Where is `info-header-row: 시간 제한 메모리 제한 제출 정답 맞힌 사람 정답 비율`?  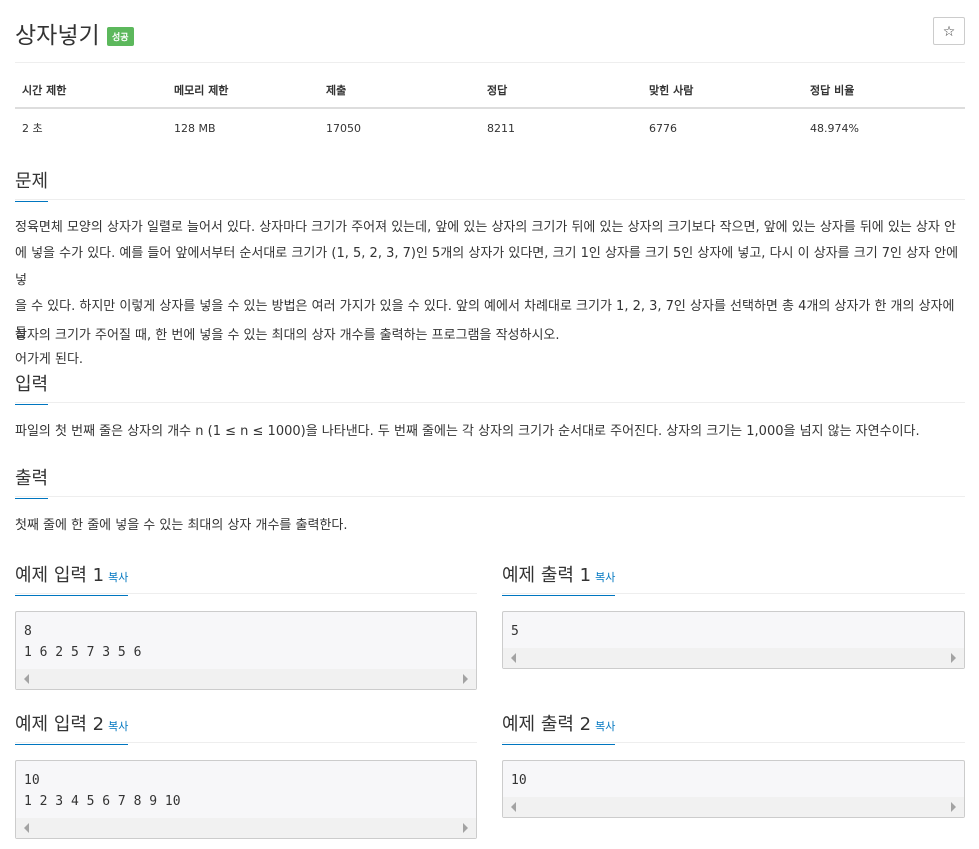 info-header-row: 시간 제한 메모리 제한 제출 정답 맞힌 사람 정답 비율 is located at coordinates (490, 95).